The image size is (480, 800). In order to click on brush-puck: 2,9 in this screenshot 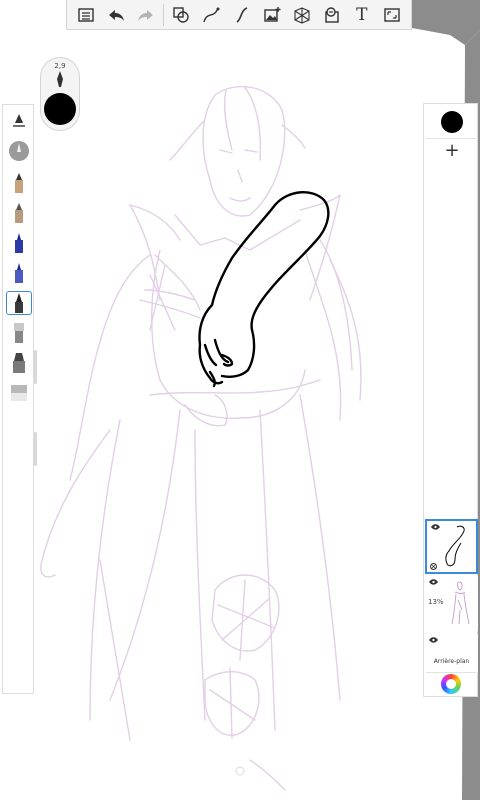, I will do `click(60, 94)`.